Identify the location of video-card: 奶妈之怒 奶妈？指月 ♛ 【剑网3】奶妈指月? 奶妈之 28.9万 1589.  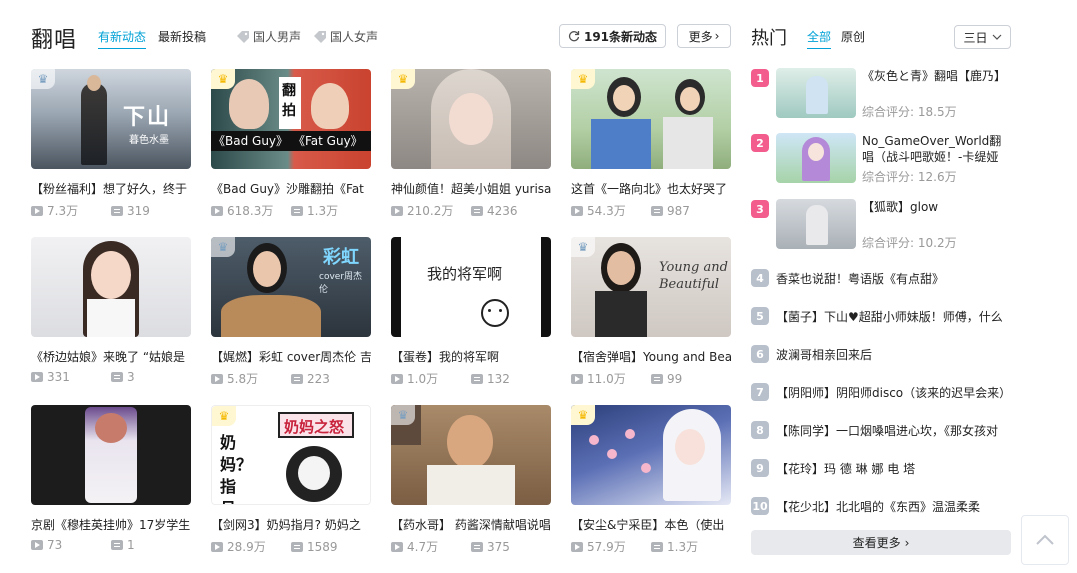
(291, 485).